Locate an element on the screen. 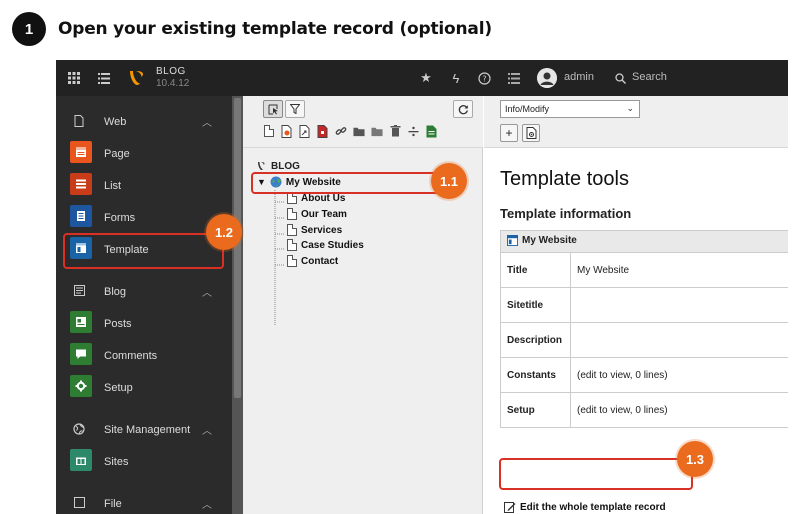 The width and height of the screenshot is (800, 514). site-name: BLOG is located at coordinates (171, 71).